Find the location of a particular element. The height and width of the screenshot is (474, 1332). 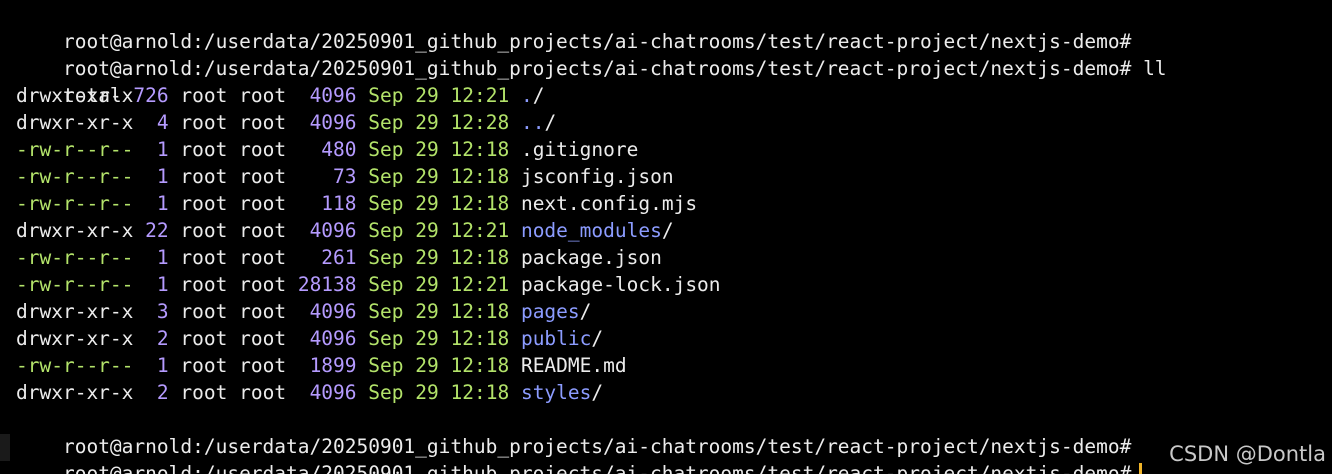

command-text: ll is located at coordinates (1155, 68).